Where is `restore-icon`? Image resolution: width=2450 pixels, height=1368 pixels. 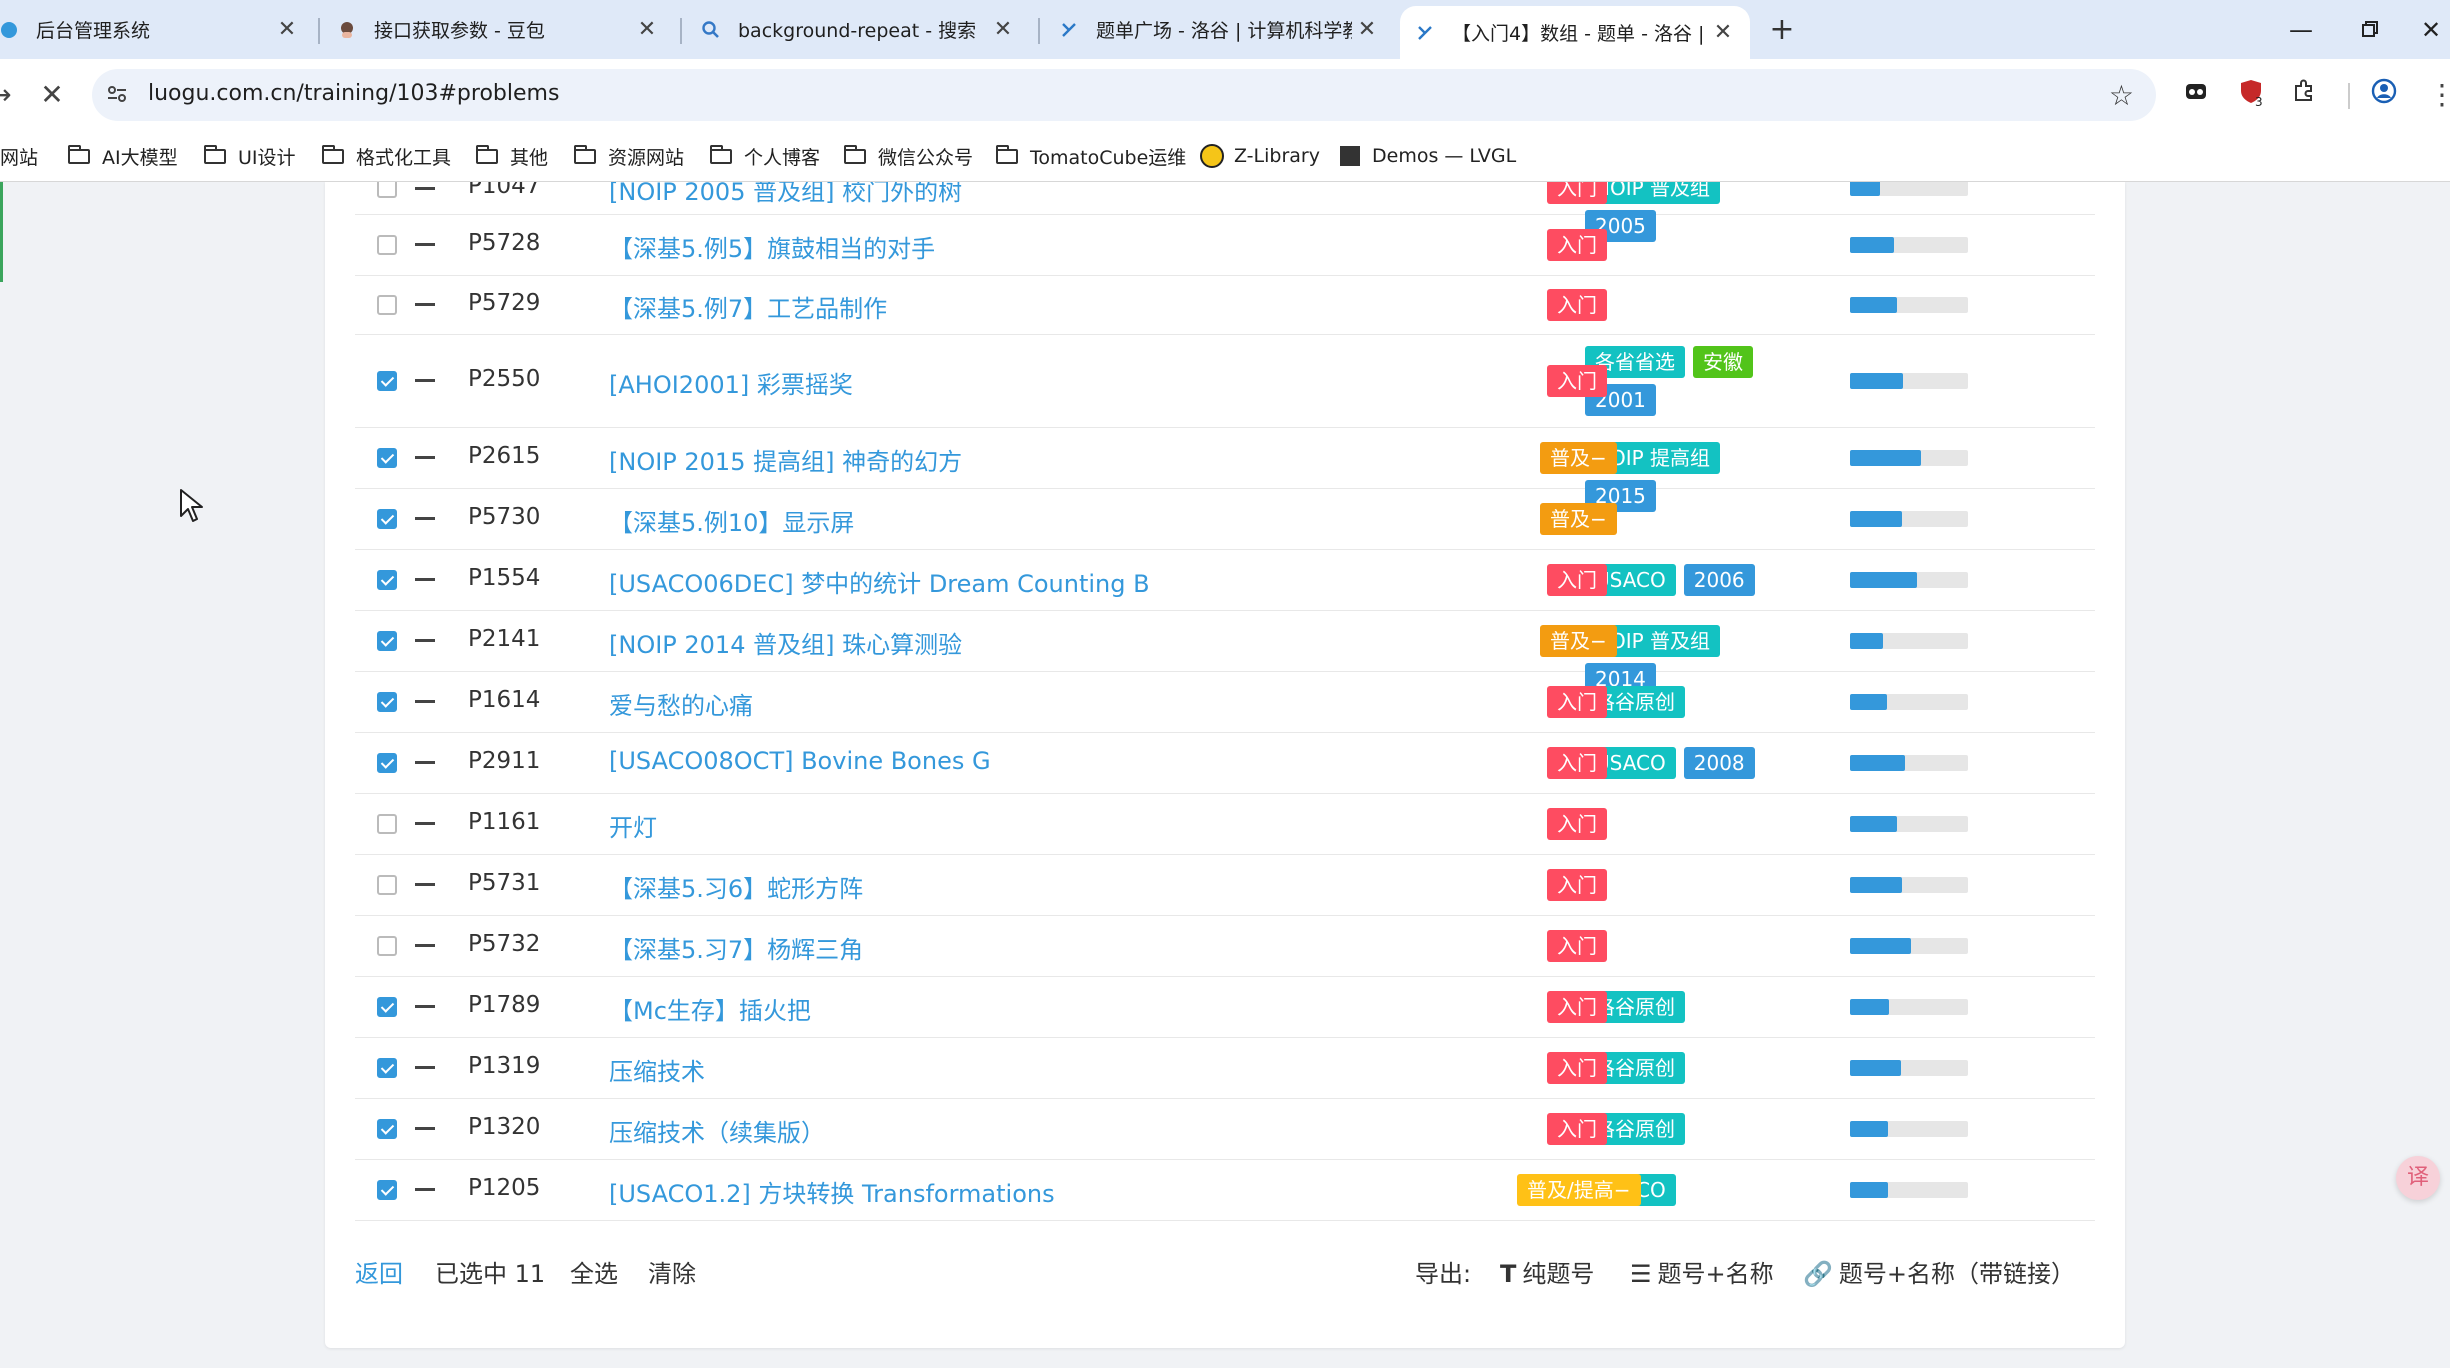 restore-icon is located at coordinates (2370, 30).